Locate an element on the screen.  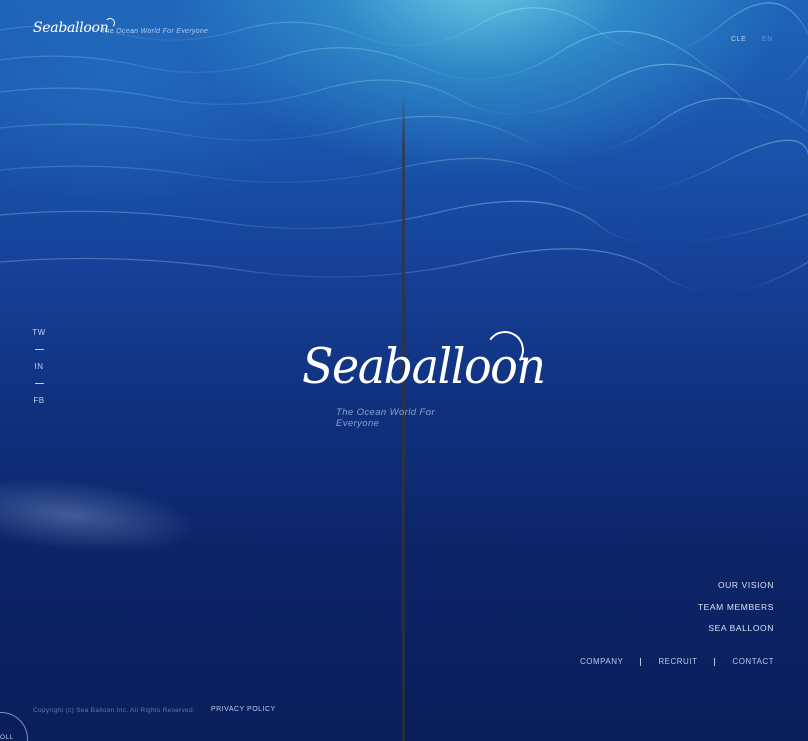
nav-recruit: RECRUIT is located at coordinates (677, 661).